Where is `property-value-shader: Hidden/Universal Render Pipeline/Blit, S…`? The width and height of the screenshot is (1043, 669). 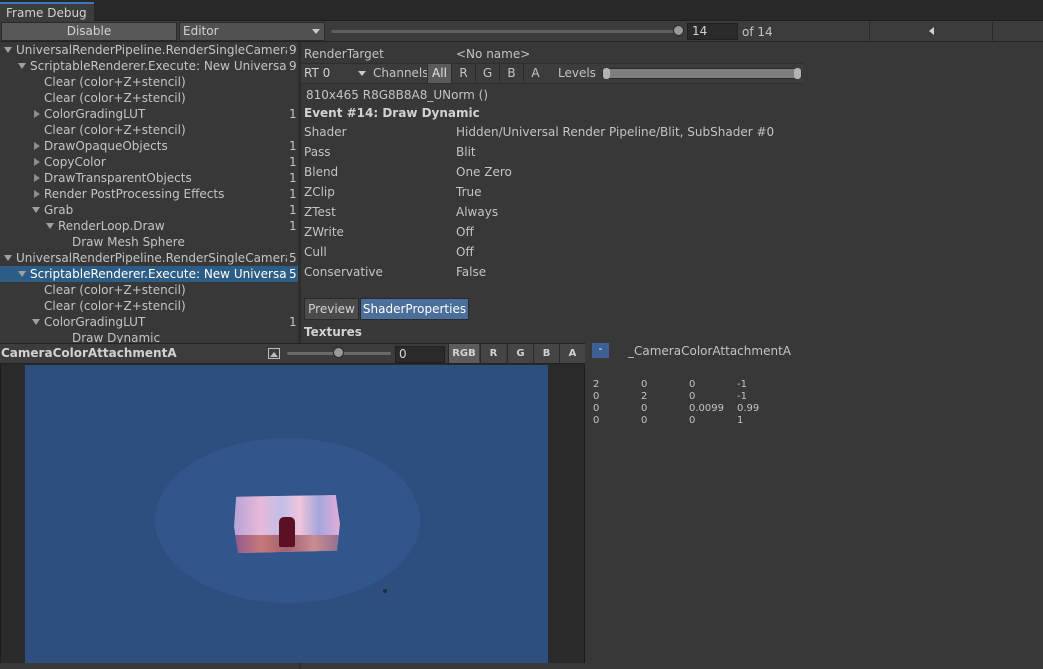
property-value-shader: Hidden/Universal Render Pipeline/Blit, S… is located at coordinates (615, 132).